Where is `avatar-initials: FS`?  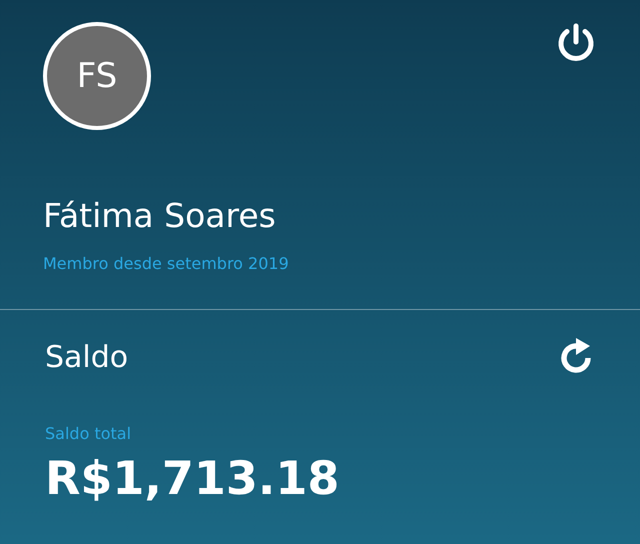 avatar-initials: FS is located at coordinates (97, 76).